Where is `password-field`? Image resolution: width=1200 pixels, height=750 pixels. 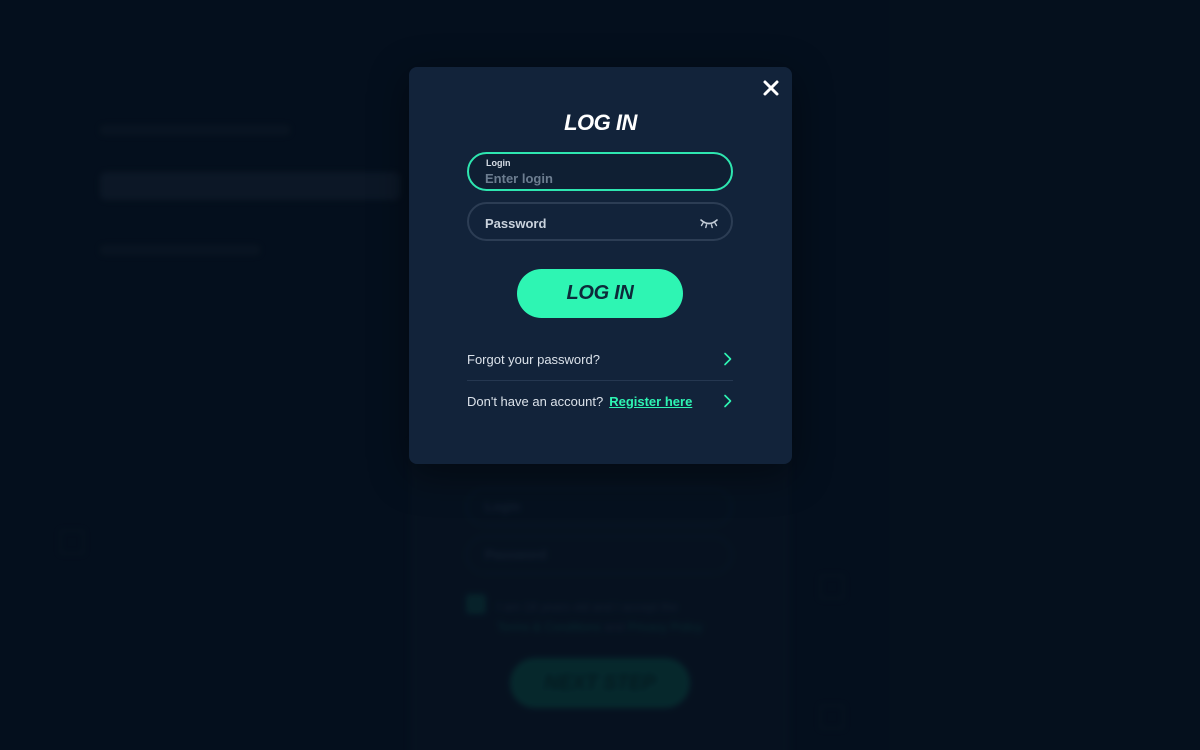 password-field is located at coordinates (600, 221).